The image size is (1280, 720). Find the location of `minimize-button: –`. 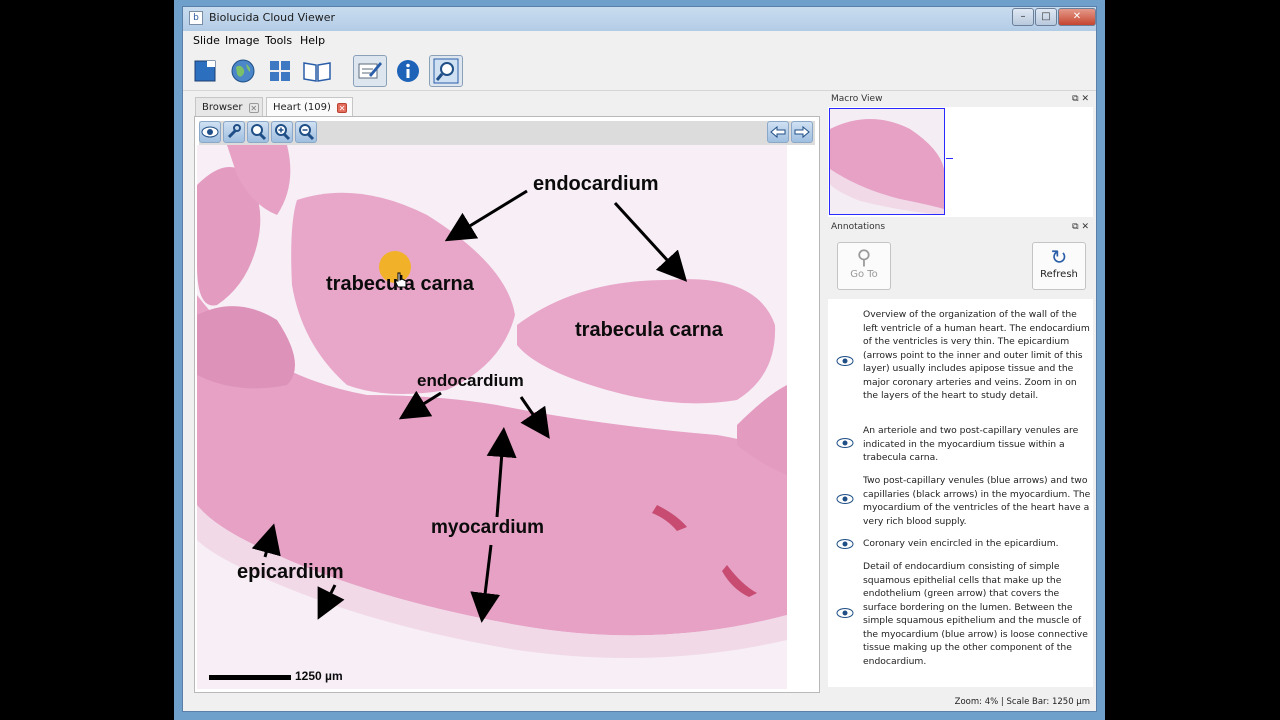

minimize-button: – is located at coordinates (1023, 17).